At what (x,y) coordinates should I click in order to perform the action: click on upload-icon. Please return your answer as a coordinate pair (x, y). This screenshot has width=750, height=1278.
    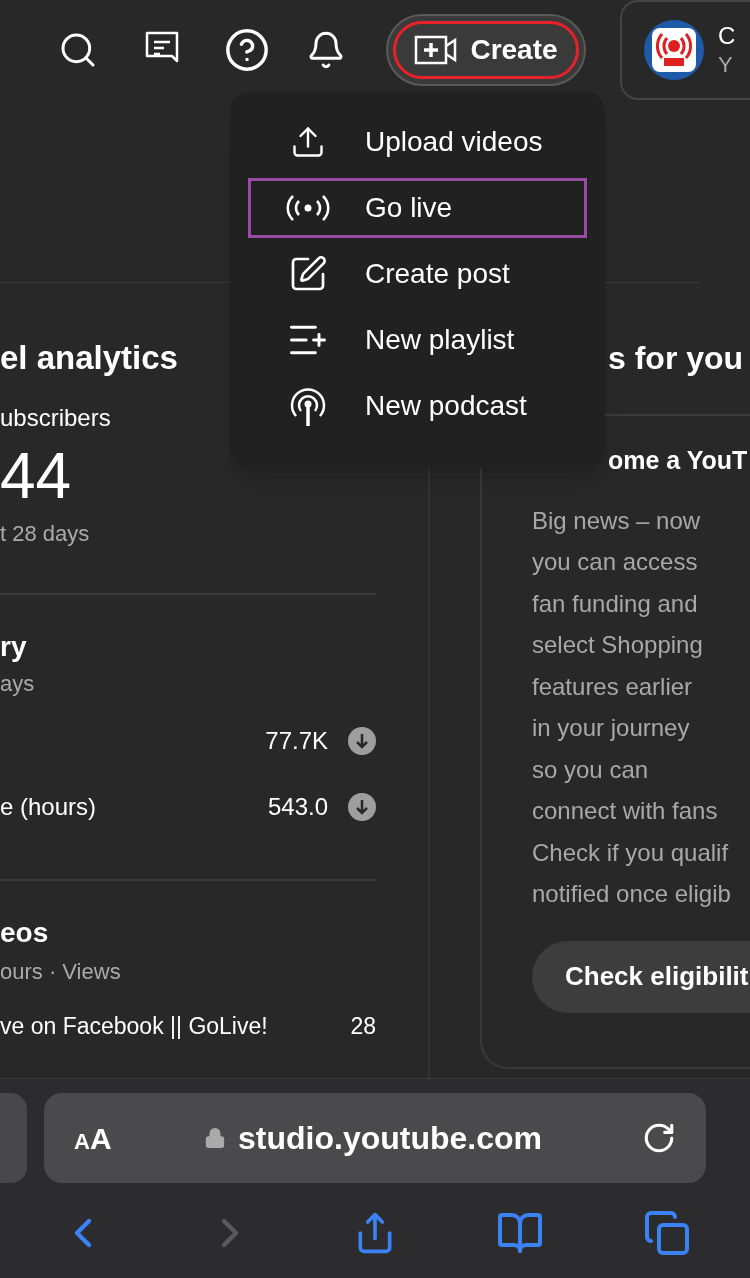
    Looking at the image, I should click on (308, 142).